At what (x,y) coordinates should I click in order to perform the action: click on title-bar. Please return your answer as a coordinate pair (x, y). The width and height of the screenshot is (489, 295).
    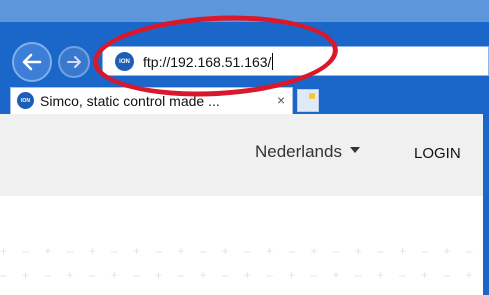
    Looking at the image, I should click on (244, 11).